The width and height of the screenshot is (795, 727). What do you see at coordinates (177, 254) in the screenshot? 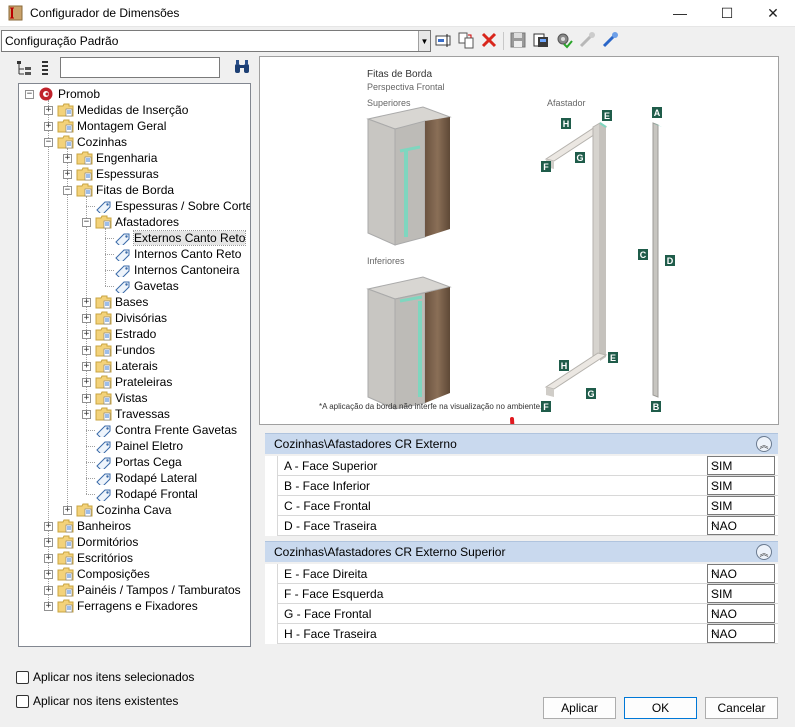
I see `tree-item: Internos Canto Reto` at bounding box center [177, 254].